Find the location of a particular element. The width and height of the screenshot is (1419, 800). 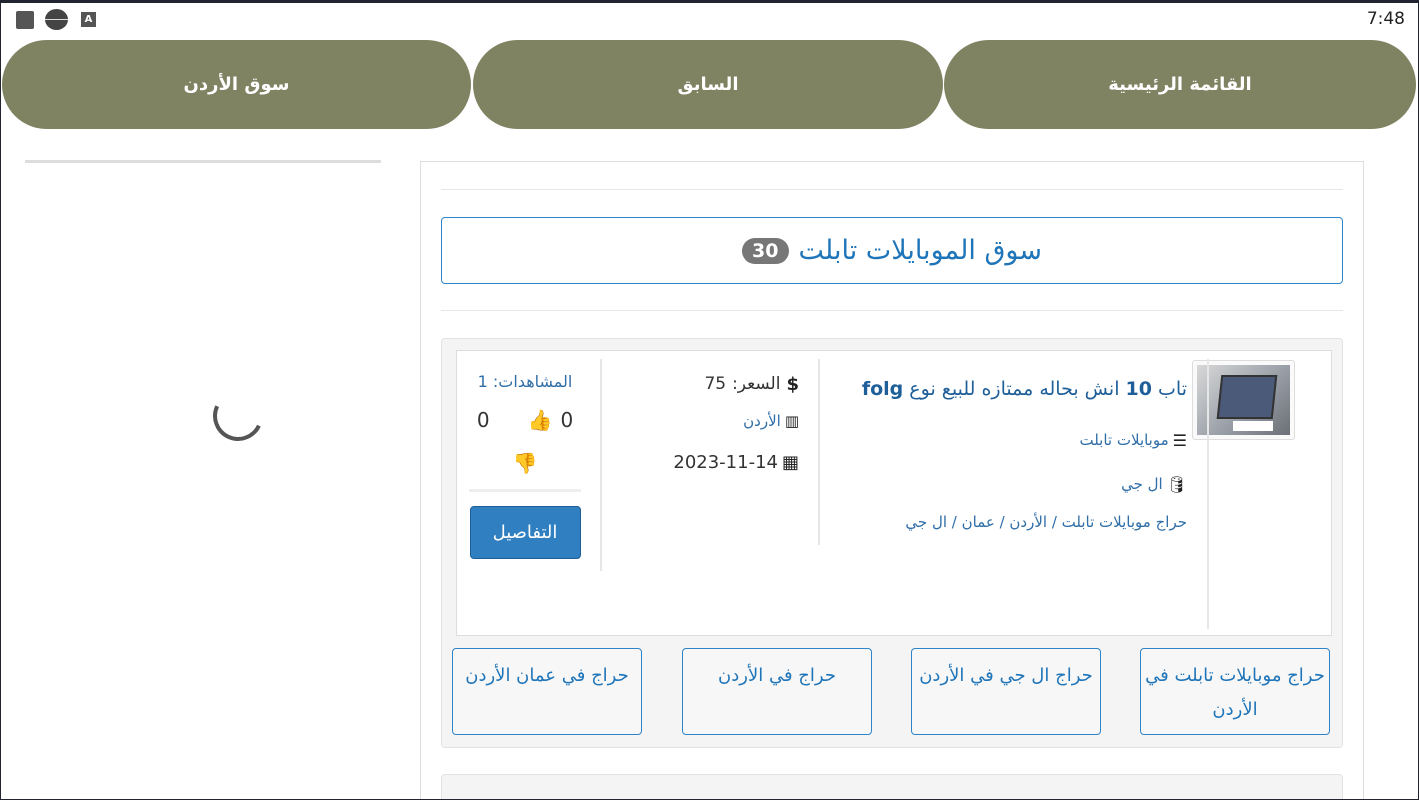

calendar-icon: ▦ is located at coordinates (790, 462).